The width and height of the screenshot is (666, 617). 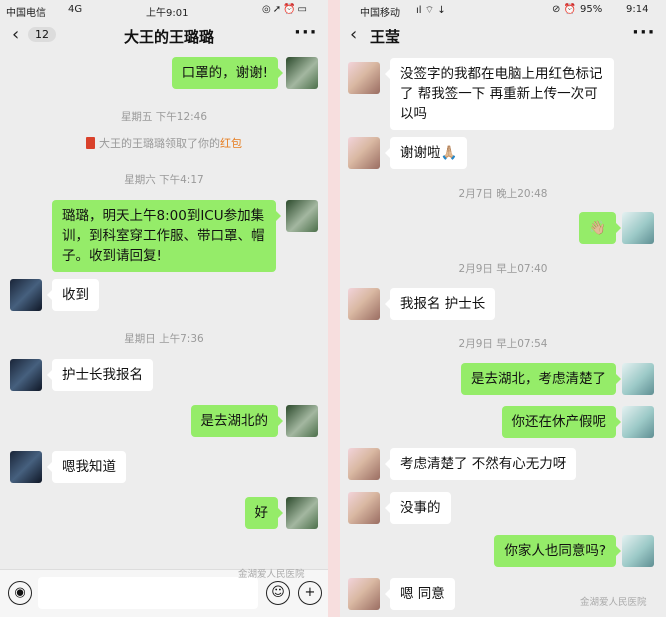 I want to click on notice-text: 大王的王璐璐领取了你的, so click(x=159, y=143).